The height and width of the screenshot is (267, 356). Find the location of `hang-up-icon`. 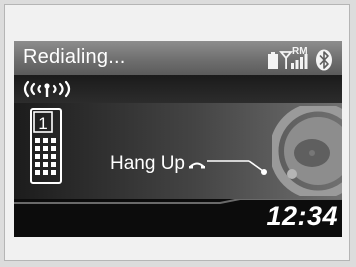

hang-up-icon is located at coordinates (197, 165).